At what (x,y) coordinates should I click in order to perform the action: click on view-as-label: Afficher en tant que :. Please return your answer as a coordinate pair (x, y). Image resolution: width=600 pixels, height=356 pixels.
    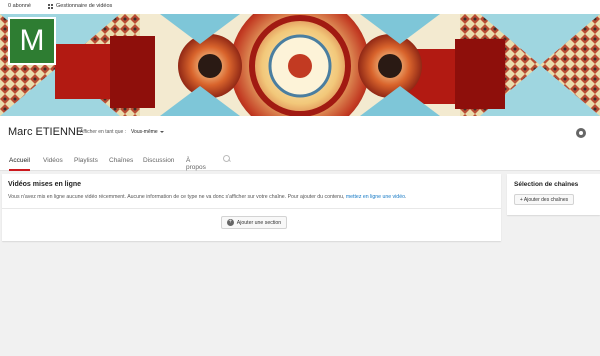
    Looking at the image, I should click on (103, 132).